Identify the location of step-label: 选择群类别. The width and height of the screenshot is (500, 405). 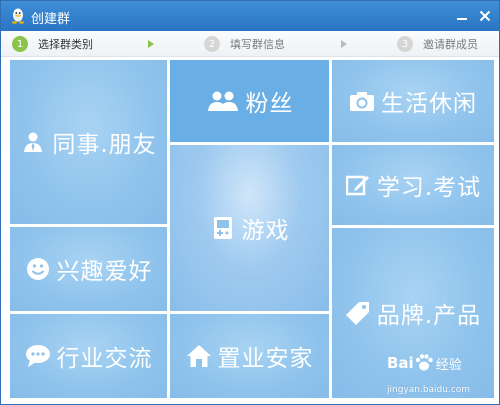
(65, 44).